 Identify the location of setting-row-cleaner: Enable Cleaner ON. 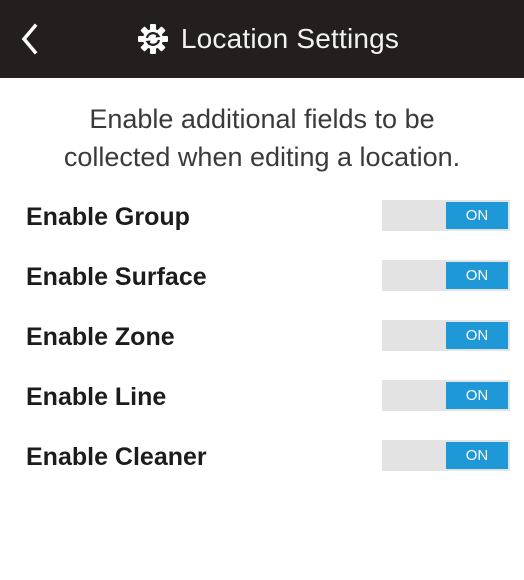
(268, 457).